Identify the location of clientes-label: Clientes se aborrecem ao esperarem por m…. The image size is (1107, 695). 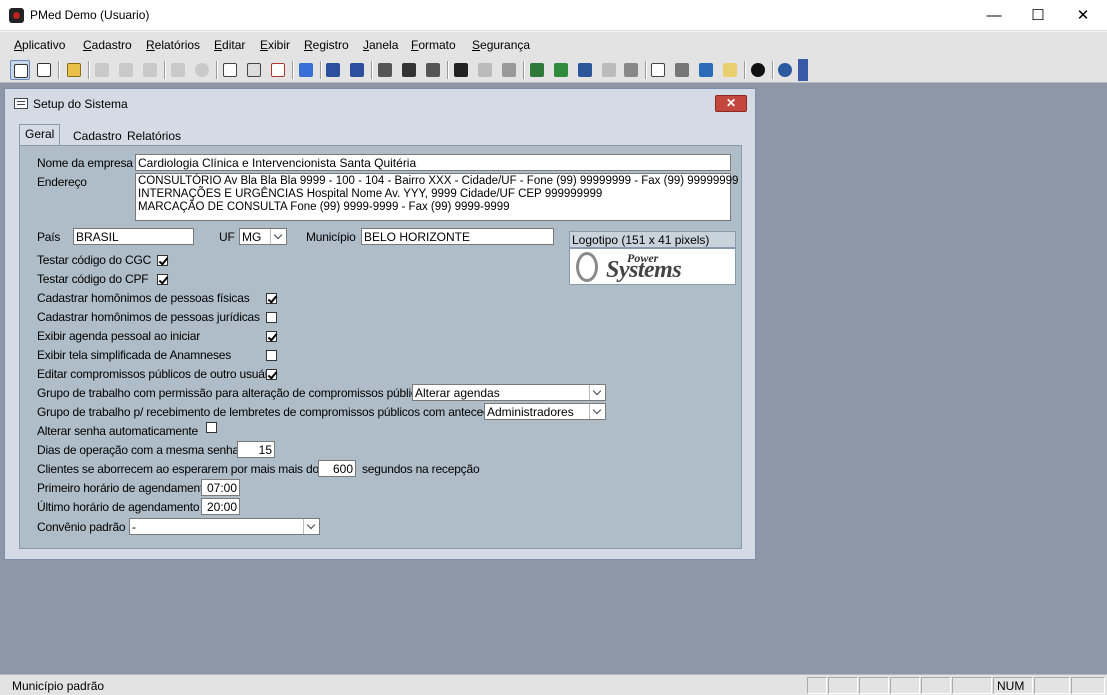
(189, 469).